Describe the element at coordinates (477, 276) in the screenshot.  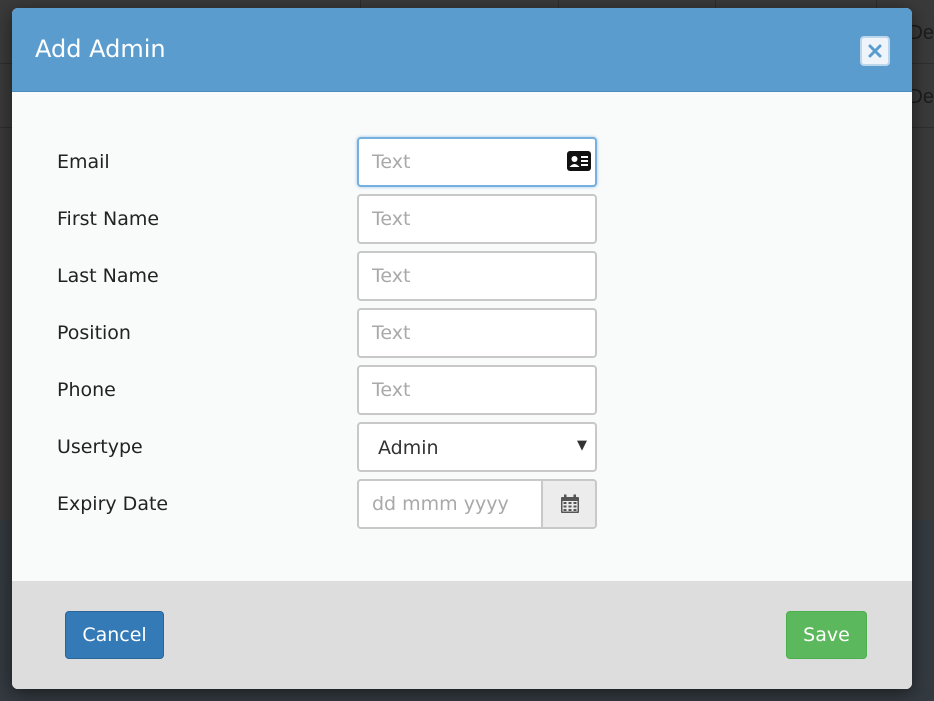
I see `last-name-field` at that location.